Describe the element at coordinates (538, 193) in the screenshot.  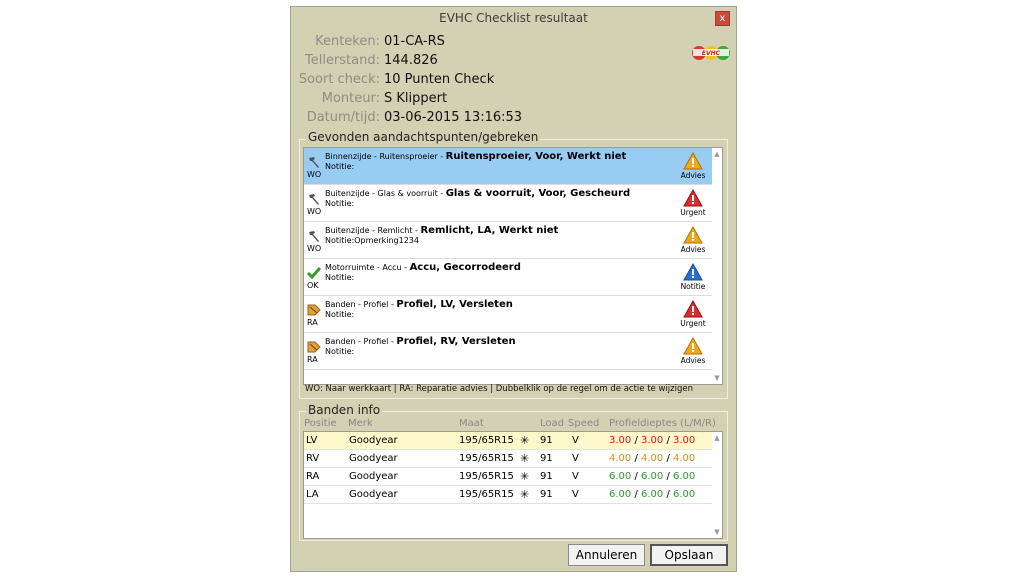
I see `finding-main: Glas & voorruit, Voor, Gescheurd` at that location.